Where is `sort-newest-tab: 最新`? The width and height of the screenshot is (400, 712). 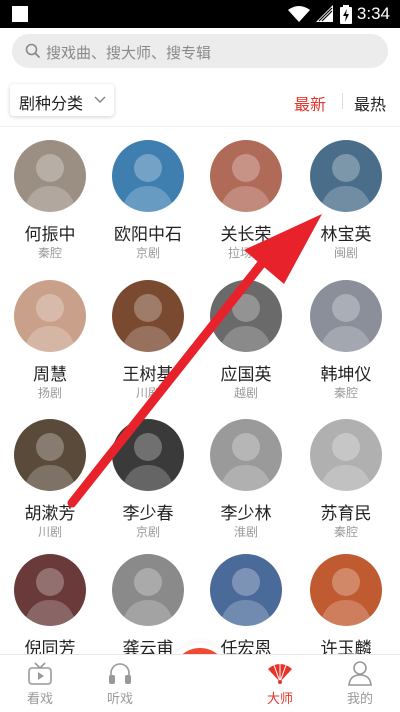
sort-newest-tab: 最新 is located at coordinates (310, 103).